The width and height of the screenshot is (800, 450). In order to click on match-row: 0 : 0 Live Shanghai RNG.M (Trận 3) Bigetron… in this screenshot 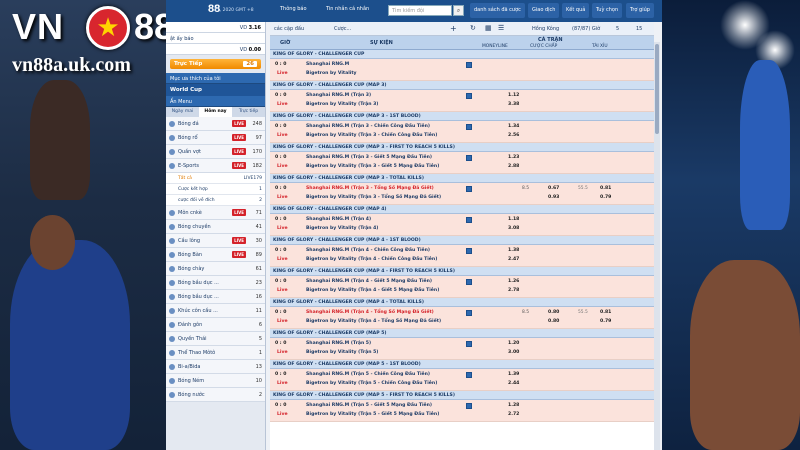, I will do `click(462, 101)`.